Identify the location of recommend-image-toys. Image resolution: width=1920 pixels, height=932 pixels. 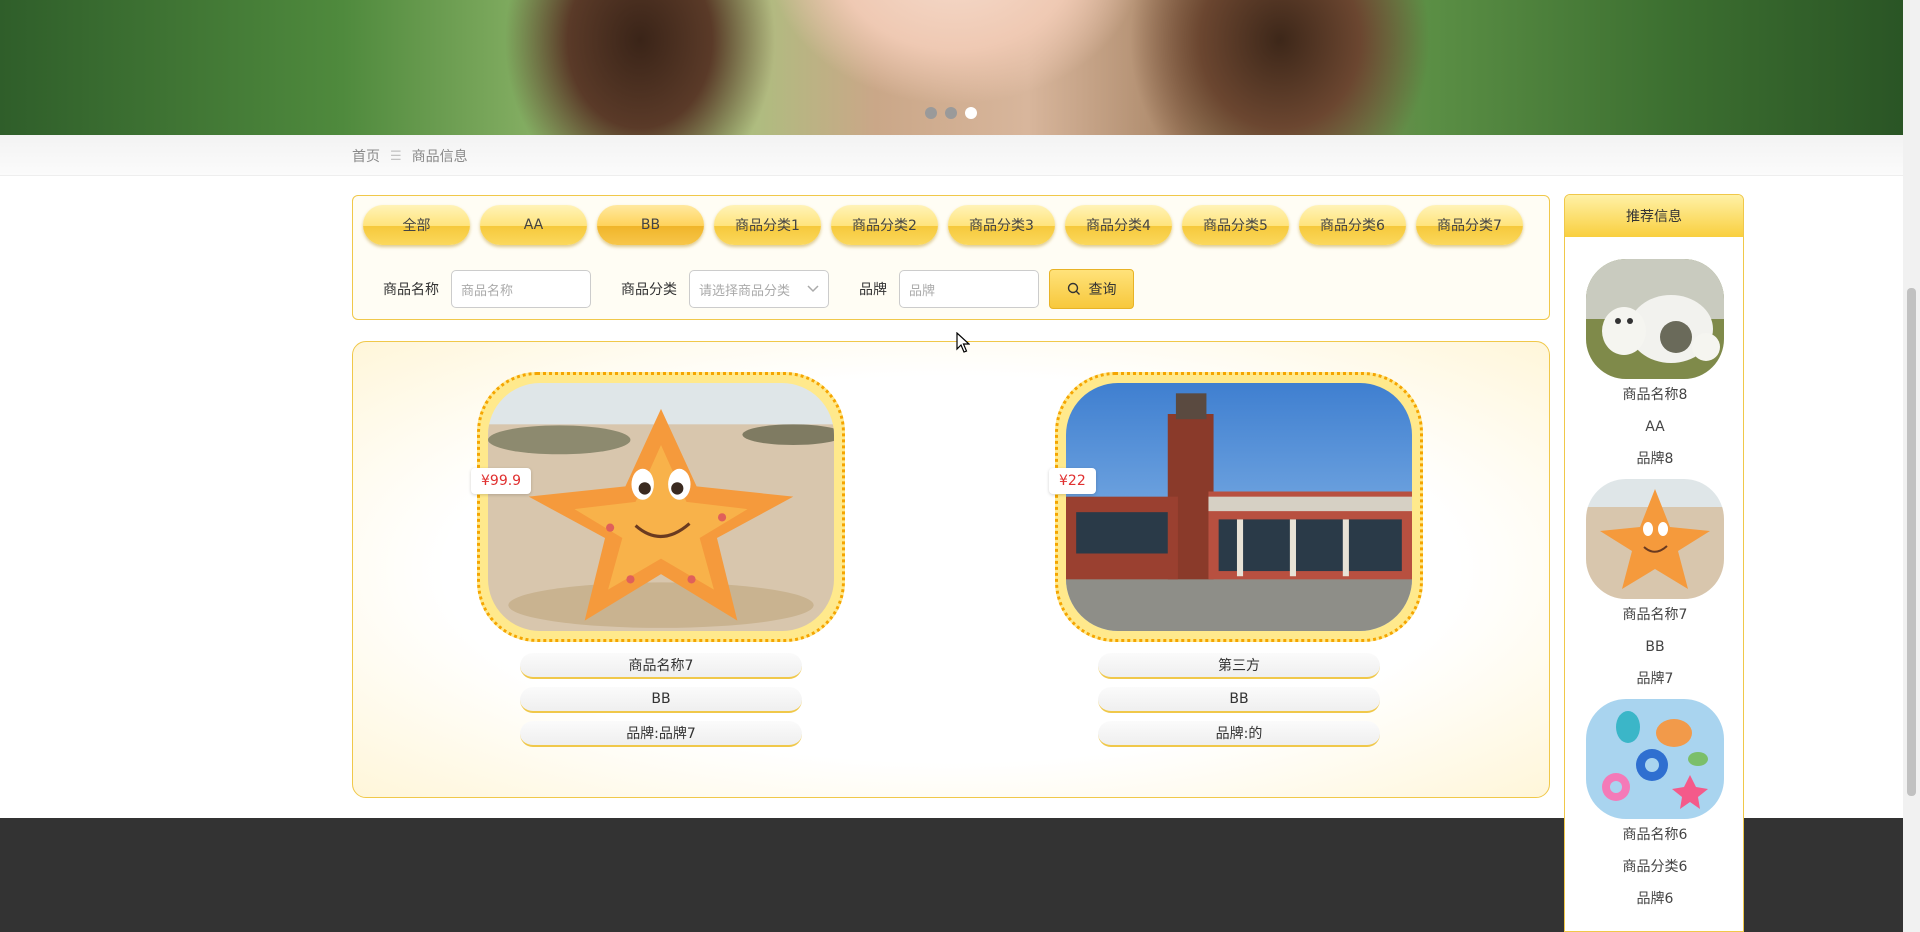
(1655, 759).